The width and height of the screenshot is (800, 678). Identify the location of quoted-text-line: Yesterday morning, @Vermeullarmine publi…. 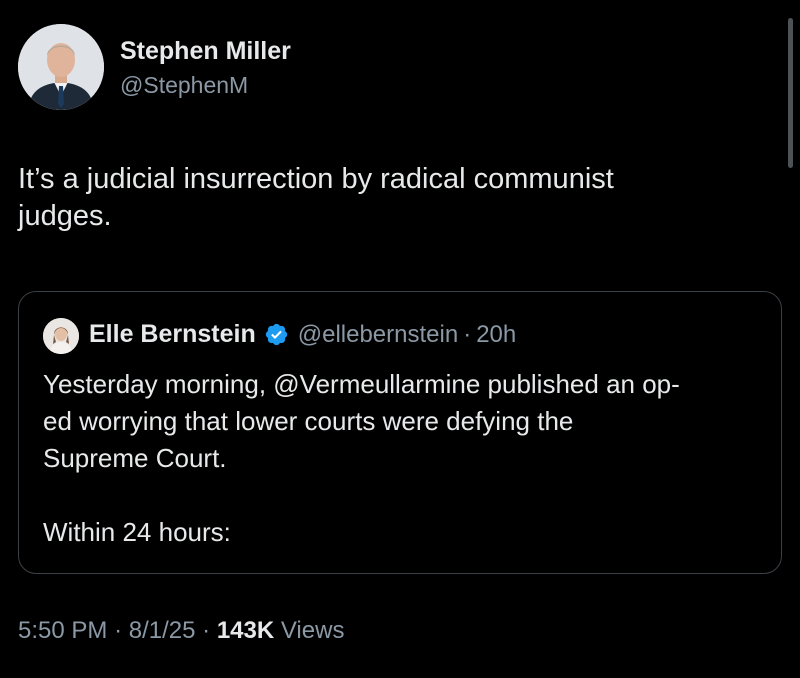
(361, 384).